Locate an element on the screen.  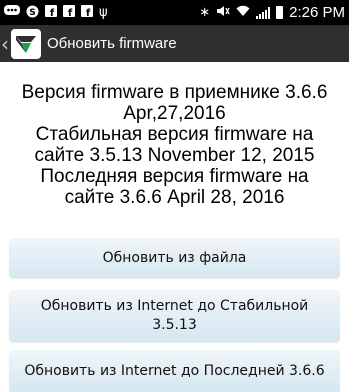
skype-icon: S is located at coordinates (32, 13).